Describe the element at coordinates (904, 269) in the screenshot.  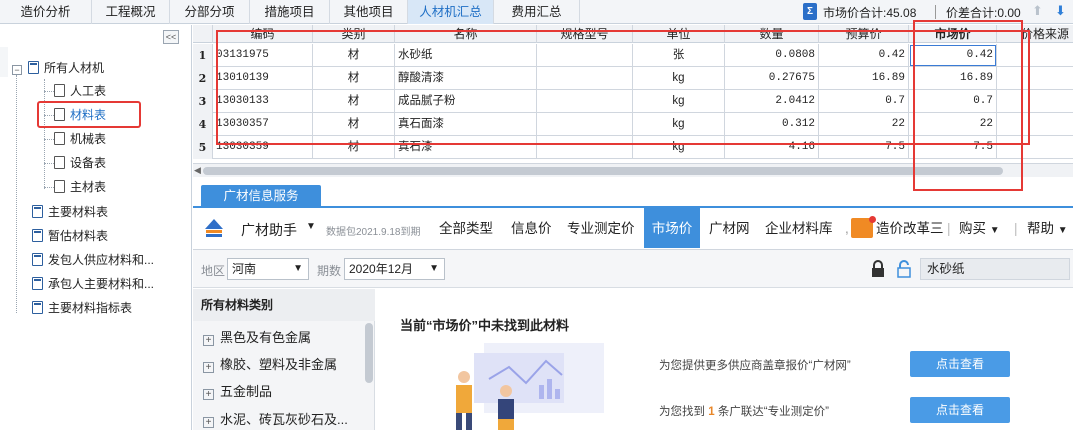
I see `unlock-icon` at that location.